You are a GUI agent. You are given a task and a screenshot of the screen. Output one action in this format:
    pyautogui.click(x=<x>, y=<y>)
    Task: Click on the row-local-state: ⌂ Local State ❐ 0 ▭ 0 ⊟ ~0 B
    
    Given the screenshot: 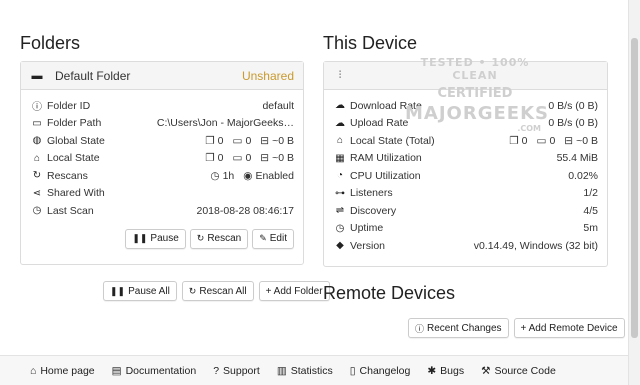 What is the action you would take?
    pyautogui.click(x=162, y=159)
    